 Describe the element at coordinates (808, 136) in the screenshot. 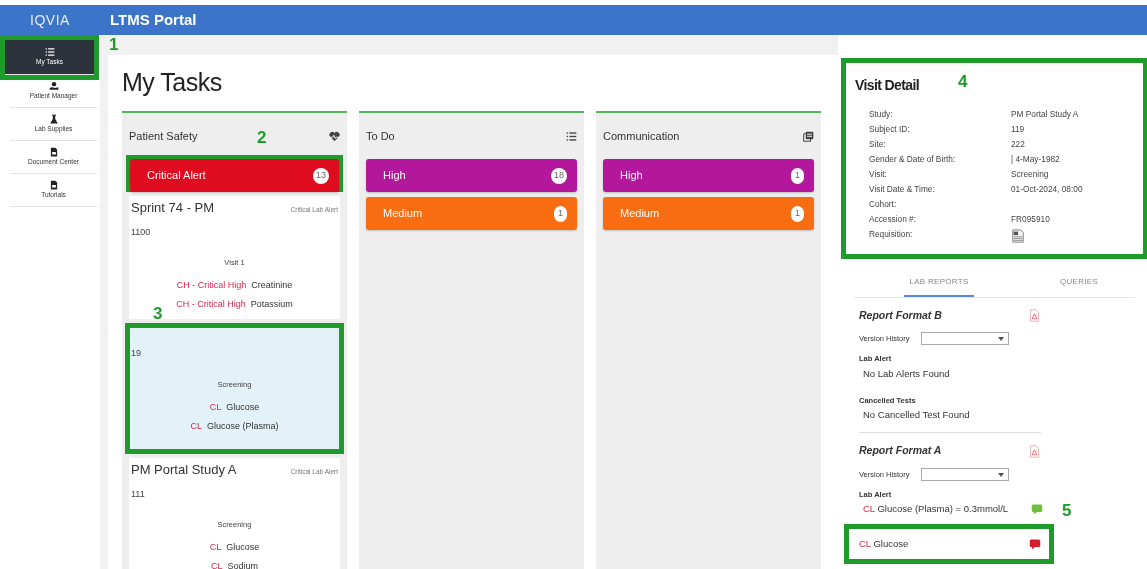

I see `copy-icon` at that location.